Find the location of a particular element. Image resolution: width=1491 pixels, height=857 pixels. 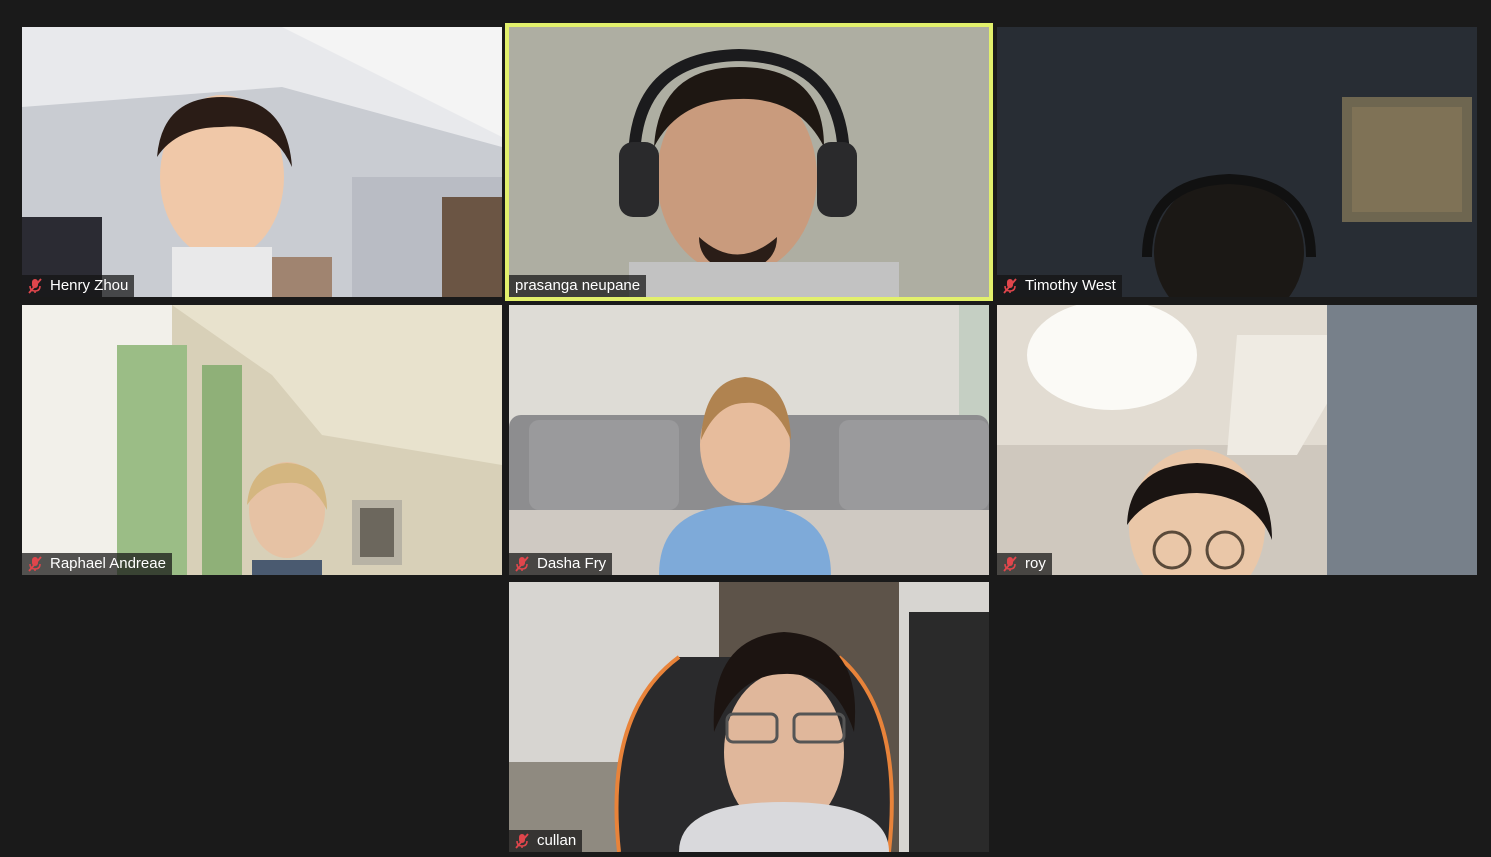

participant-name: Henry Zhou is located at coordinates (89, 285).